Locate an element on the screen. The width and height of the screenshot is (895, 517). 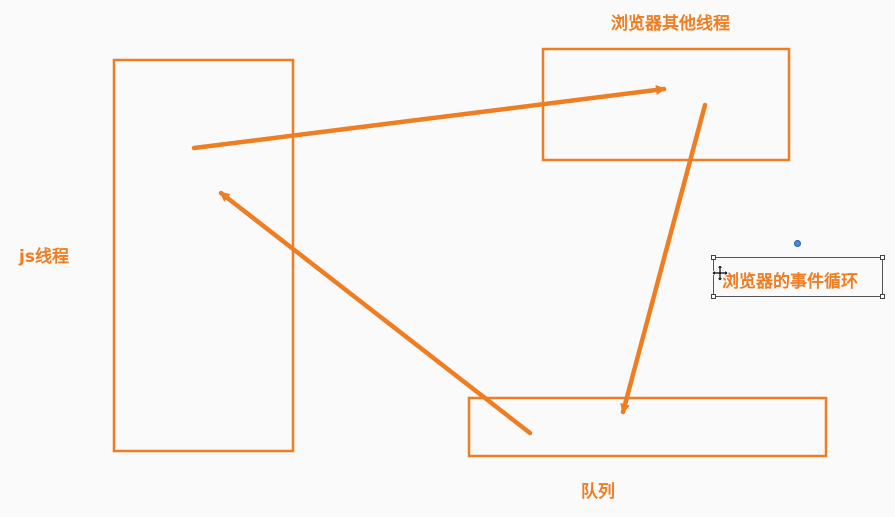
arrow-browser-to-queue is located at coordinates (664, 258).